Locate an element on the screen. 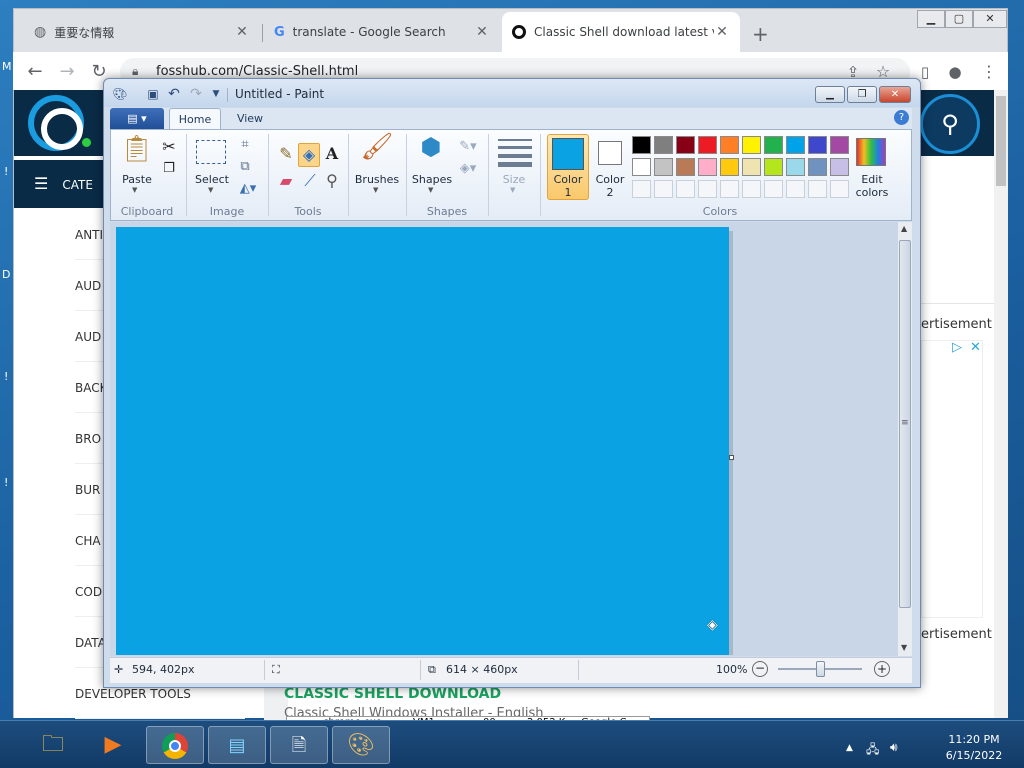 The height and width of the screenshot is (768, 1024). color2-swatch is located at coordinates (610, 153).